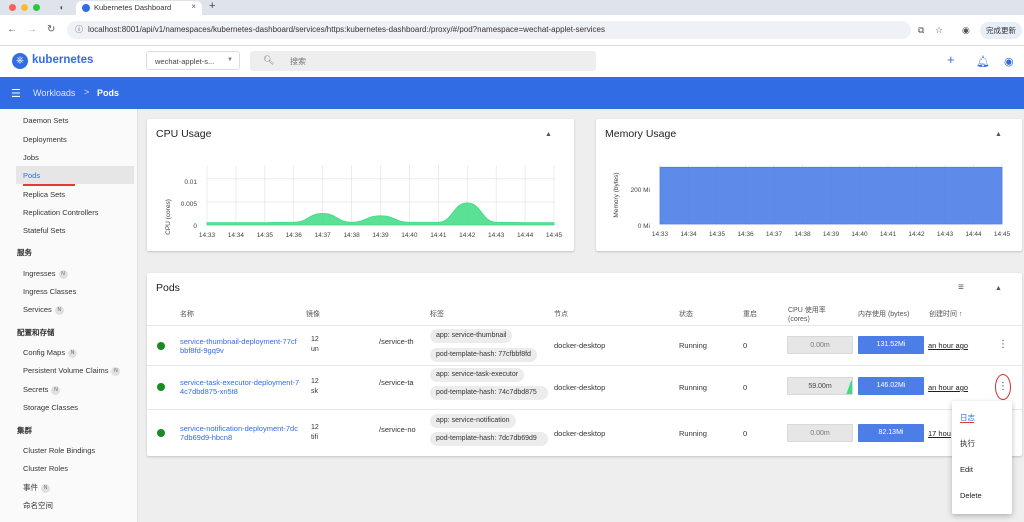 The height and width of the screenshot is (522, 1024). I want to click on sidebar-item-pods: Pods, so click(31, 175).